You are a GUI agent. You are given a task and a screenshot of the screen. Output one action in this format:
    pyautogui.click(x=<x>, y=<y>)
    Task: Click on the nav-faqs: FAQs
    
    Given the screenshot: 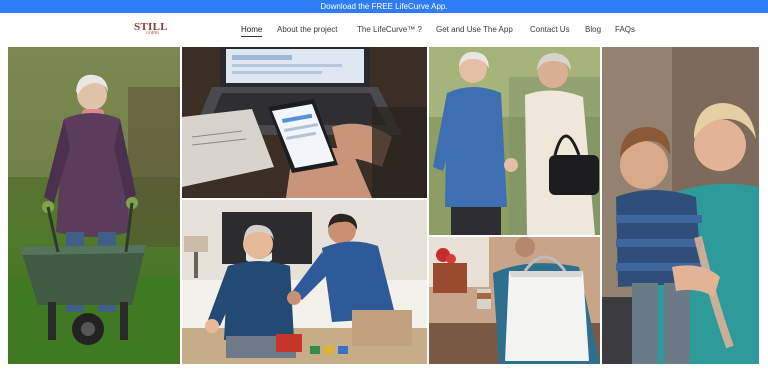 What is the action you would take?
    pyautogui.click(x=625, y=32)
    